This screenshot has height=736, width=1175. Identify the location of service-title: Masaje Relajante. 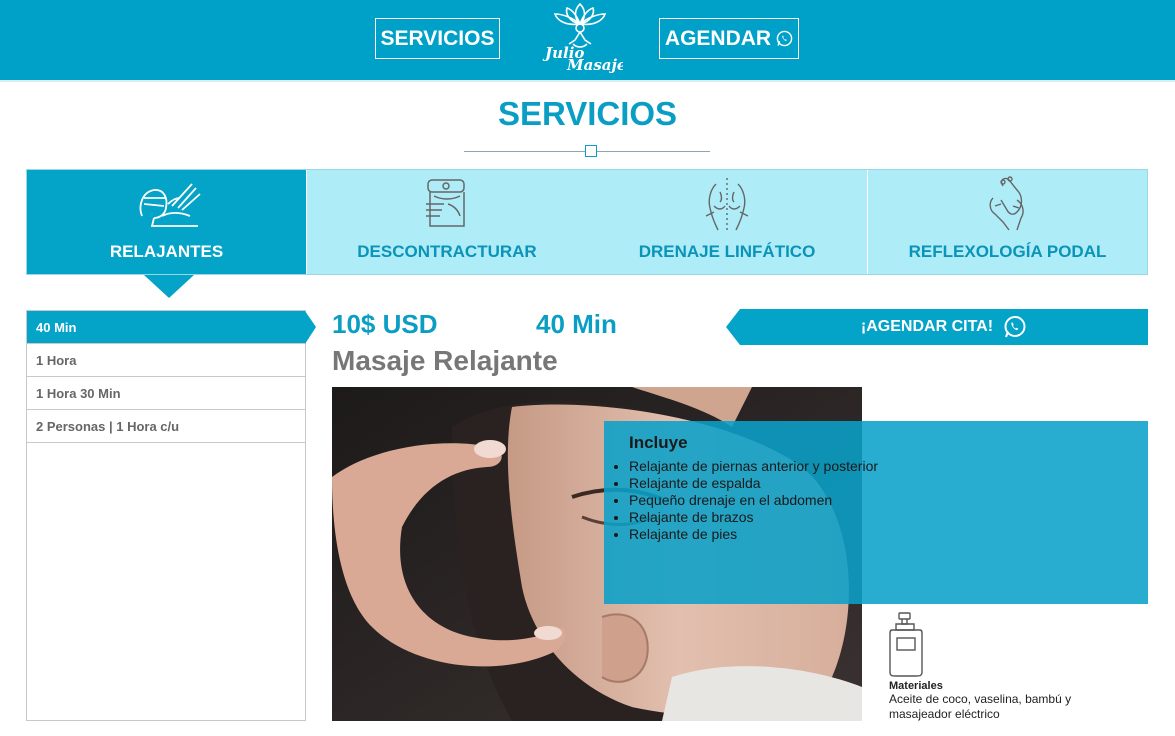
(445, 360).